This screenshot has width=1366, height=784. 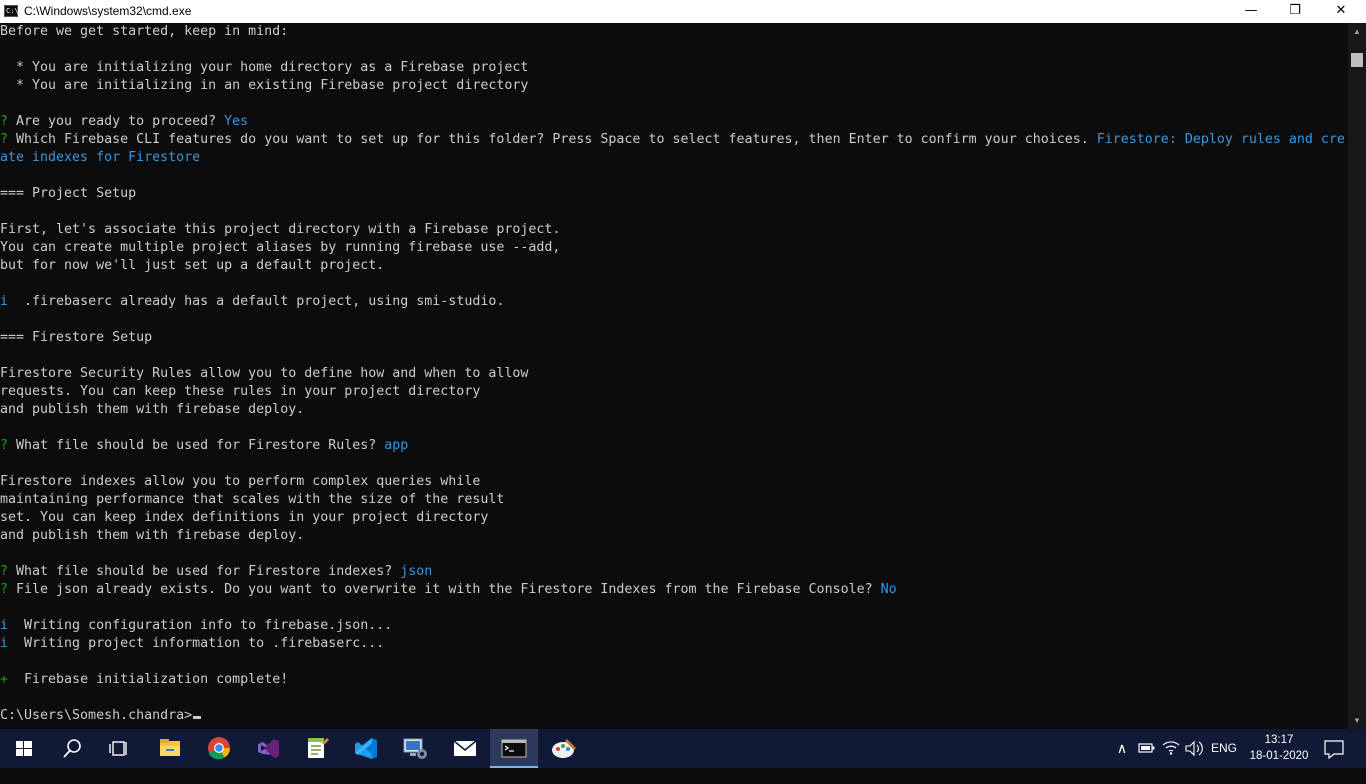 I want to click on paint-button, so click(x=564, y=748).